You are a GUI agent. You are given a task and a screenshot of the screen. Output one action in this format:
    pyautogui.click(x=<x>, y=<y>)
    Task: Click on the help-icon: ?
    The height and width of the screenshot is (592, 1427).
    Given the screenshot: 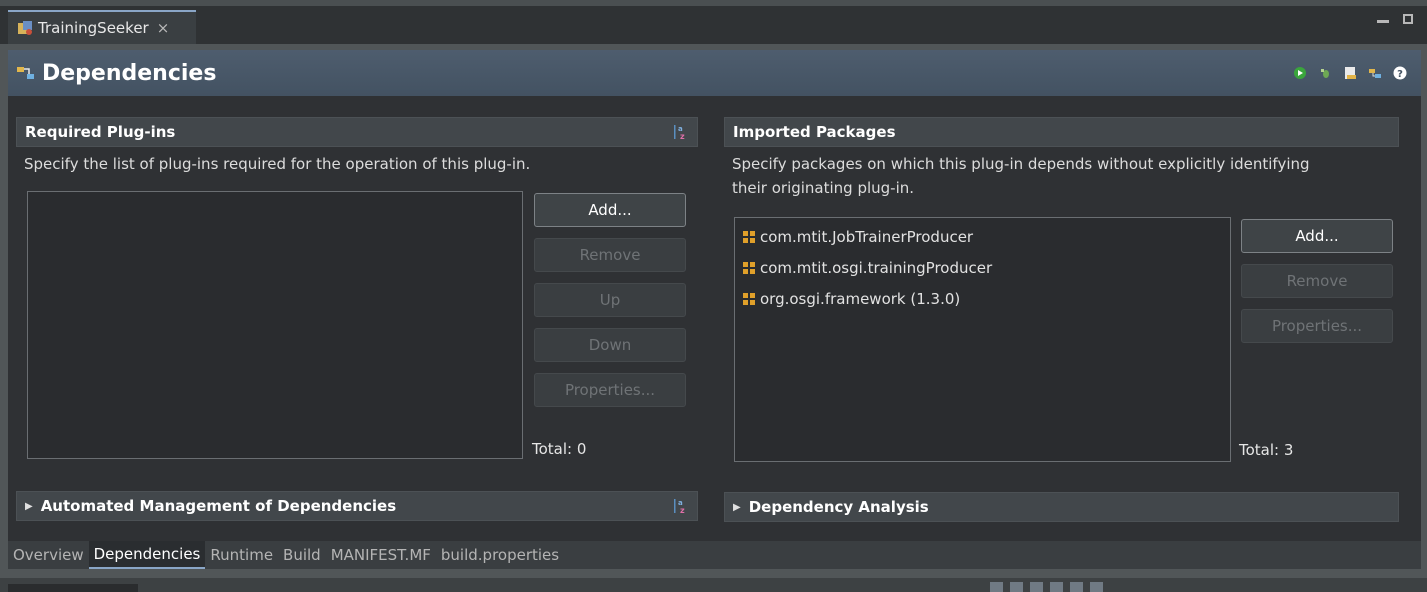 What is the action you would take?
    pyautogui.click(x=1400, y=73)
    